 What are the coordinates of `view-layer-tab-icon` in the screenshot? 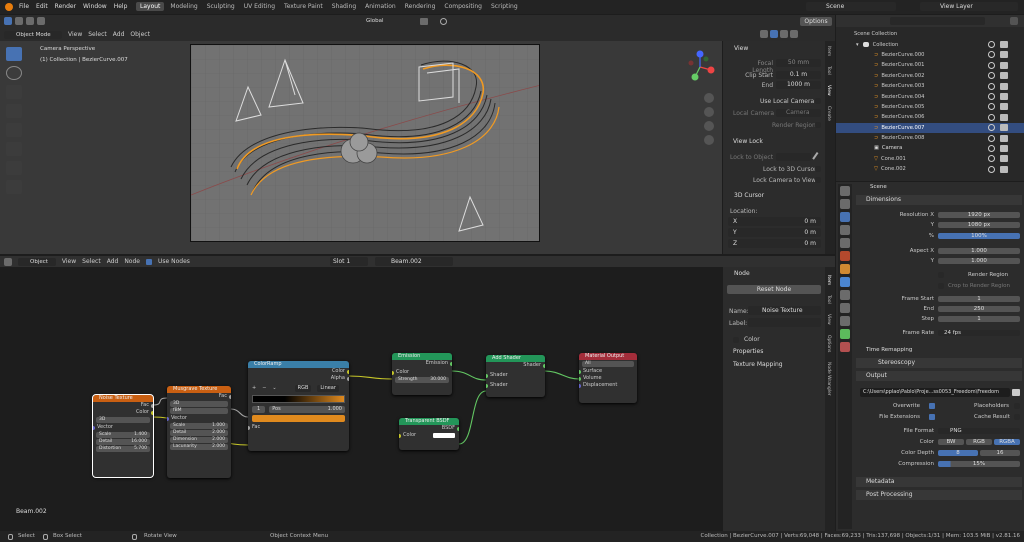 It's located at (845, 230).